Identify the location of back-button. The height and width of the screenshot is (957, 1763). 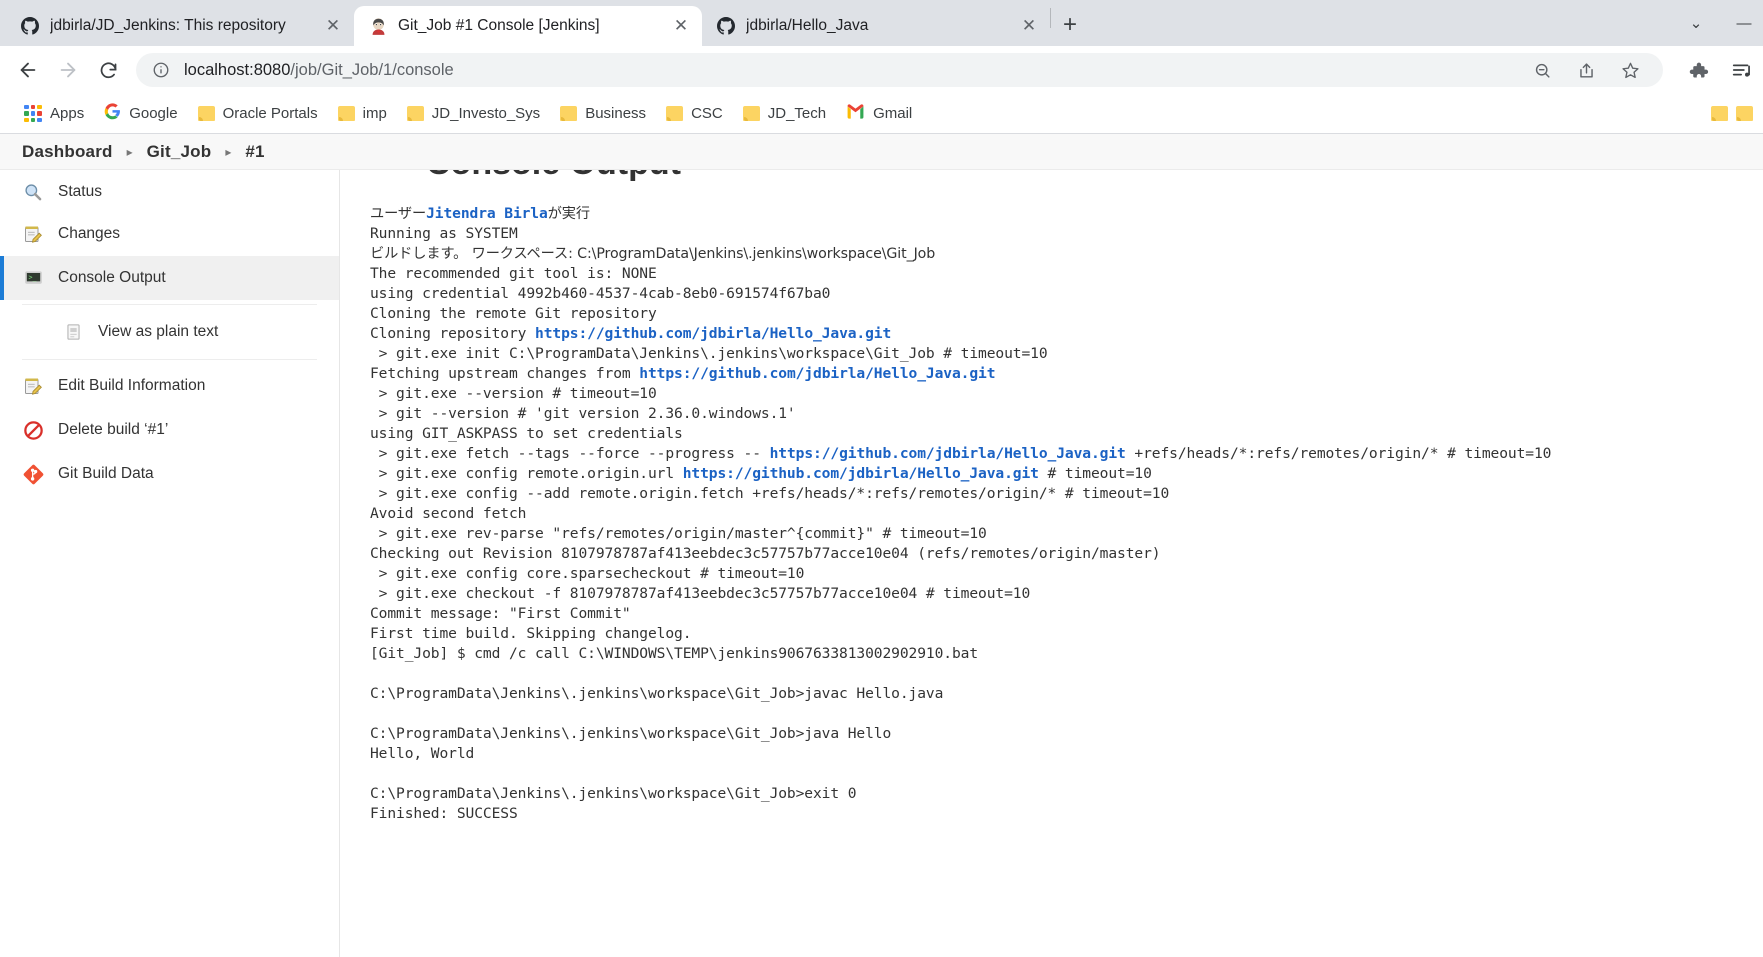
(28, 70).